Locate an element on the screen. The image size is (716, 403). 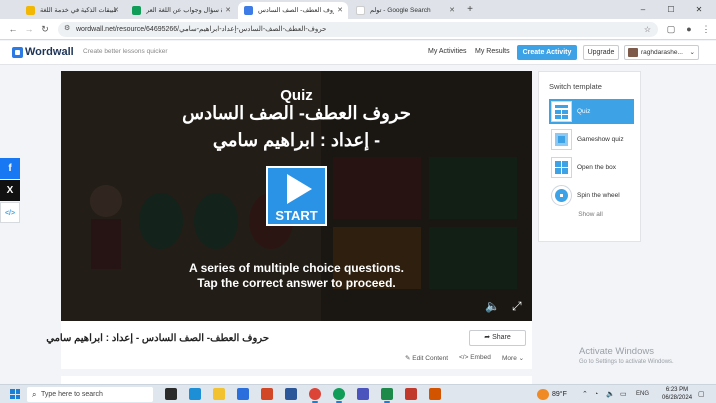
taskbar-search-box: ⌕ Type here to search is located at coordinates (90, 394).